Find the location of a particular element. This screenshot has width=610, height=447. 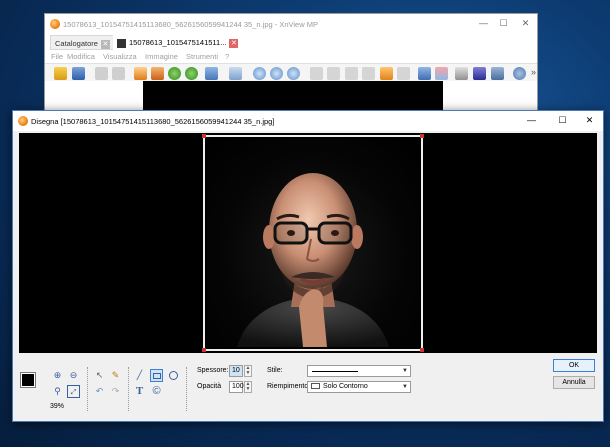

fill-select: Solo Contorno ▼ is located at coordinates (359, 387).